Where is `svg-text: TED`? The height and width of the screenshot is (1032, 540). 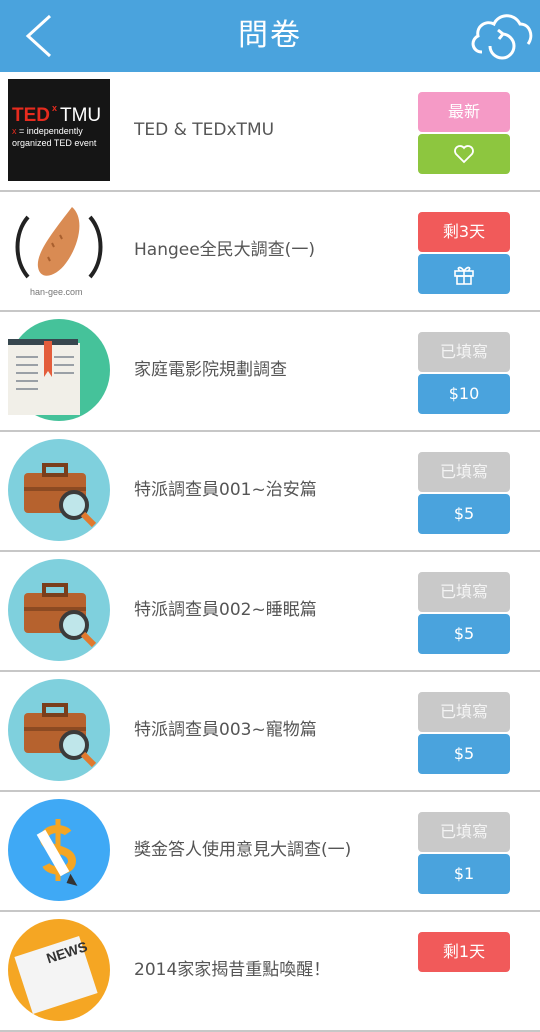
svg-text: TED is located at coordinates (31, 115).